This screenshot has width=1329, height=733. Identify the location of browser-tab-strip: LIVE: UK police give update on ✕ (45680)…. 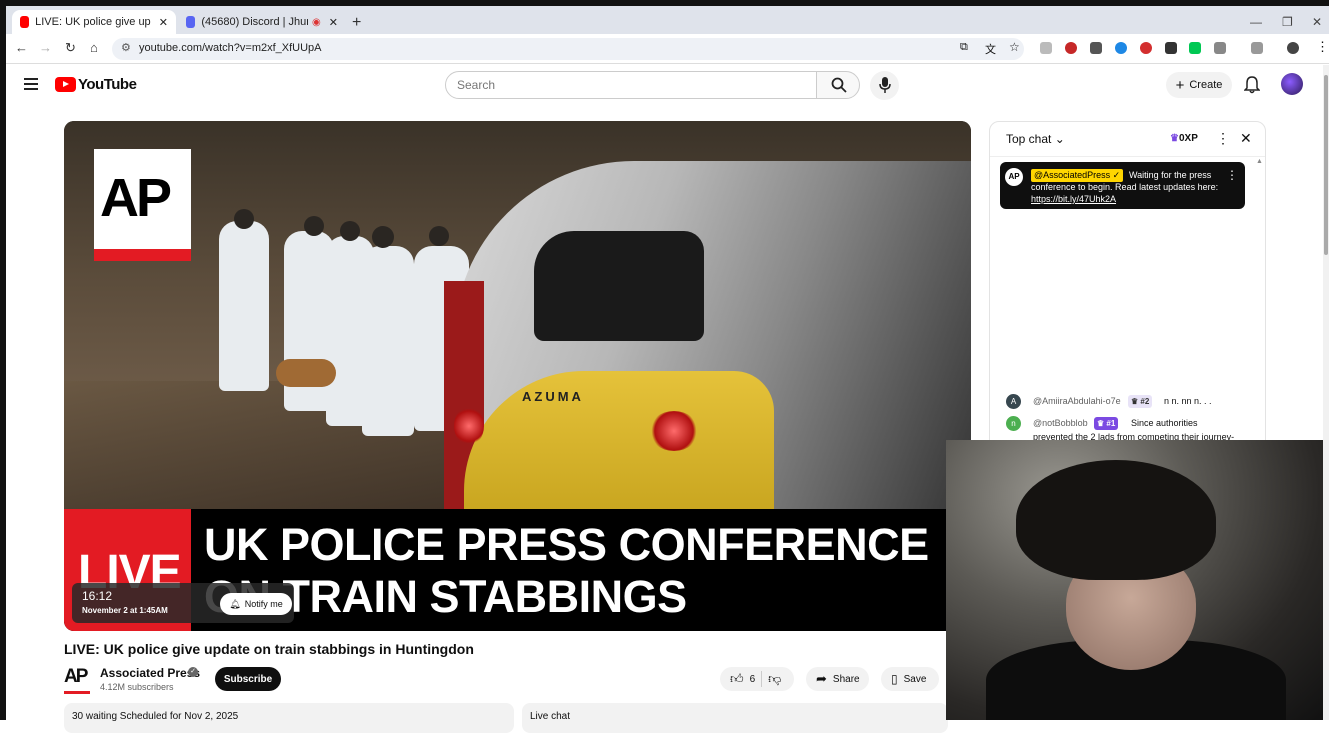
(667, 20).